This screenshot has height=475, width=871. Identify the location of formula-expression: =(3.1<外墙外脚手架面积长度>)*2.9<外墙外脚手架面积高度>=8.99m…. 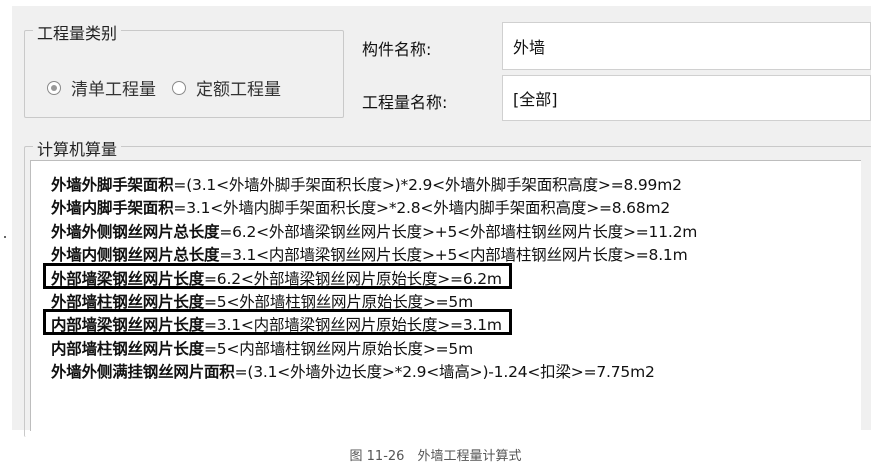
(427, 185).